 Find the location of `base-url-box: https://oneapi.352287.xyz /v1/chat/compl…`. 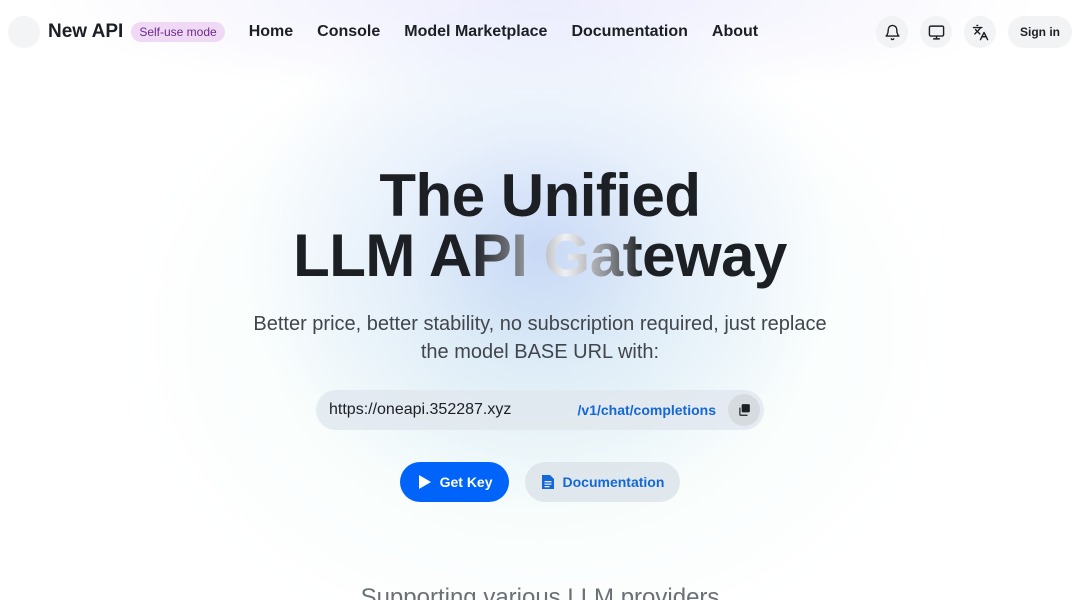

base-url-box: https://oneapi.352287.xyz /v1/chat/compl… is located at coordinates (540, 410).